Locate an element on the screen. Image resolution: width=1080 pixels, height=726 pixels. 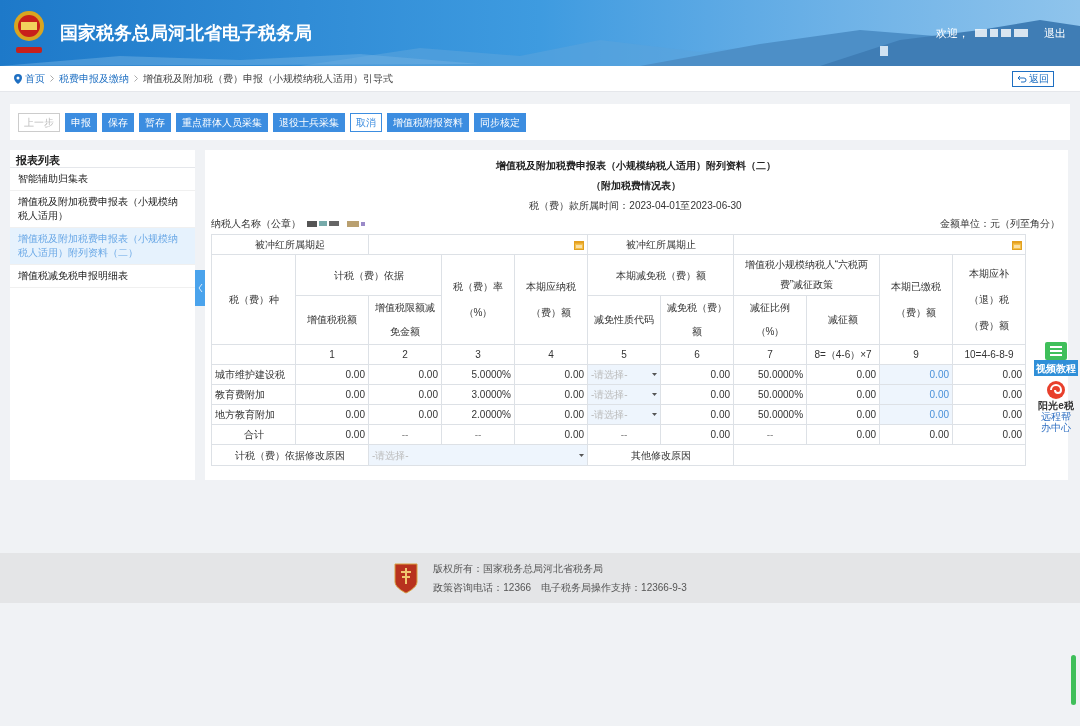
taxpayer-label: 纳税人名称（公章） is located at coordinates (256, 224).